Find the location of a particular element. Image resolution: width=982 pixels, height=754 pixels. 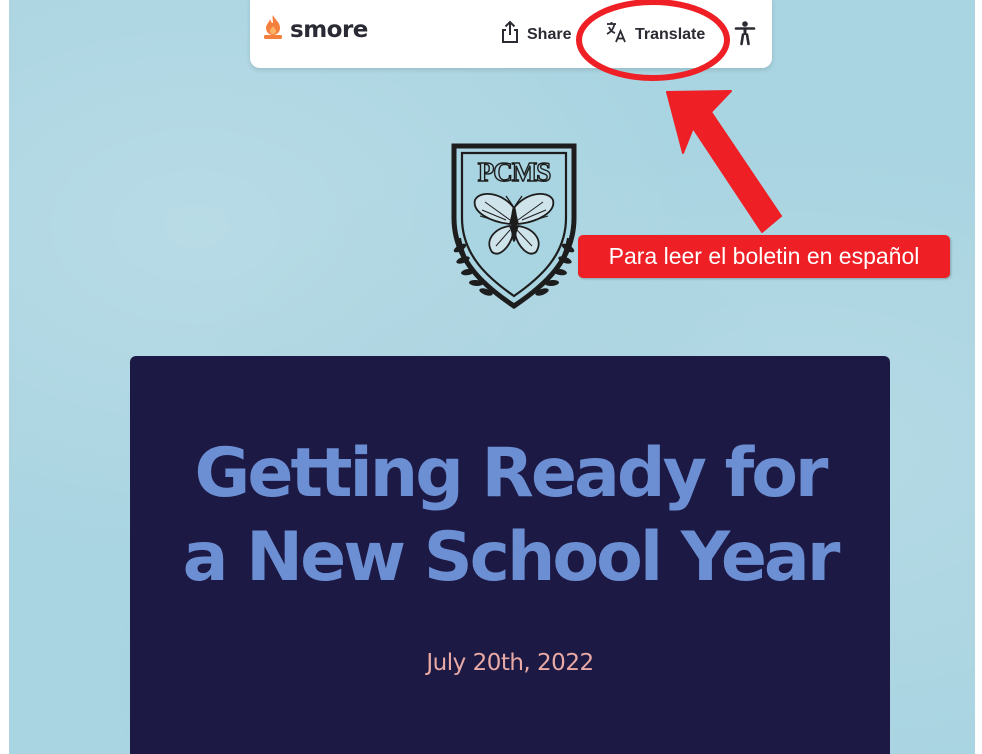

annotation-arrow is located at coordinates (724, 161).